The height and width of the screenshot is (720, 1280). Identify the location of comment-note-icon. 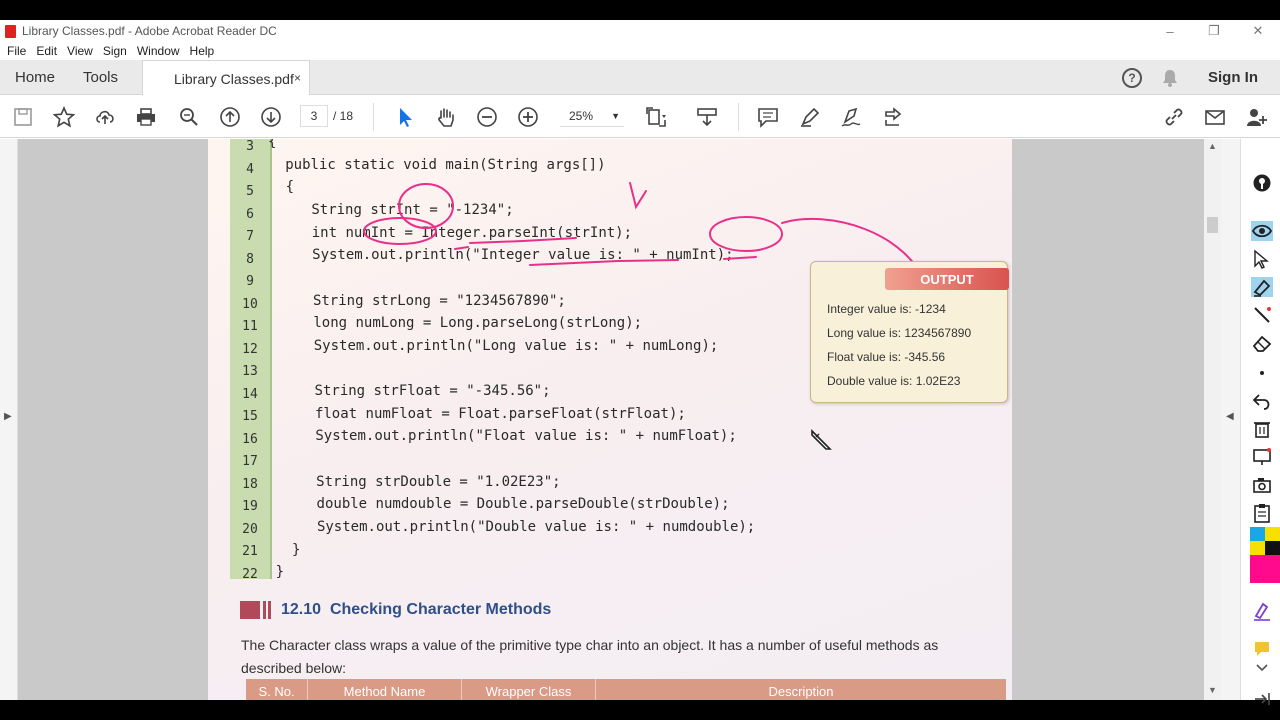
(1262, 649).